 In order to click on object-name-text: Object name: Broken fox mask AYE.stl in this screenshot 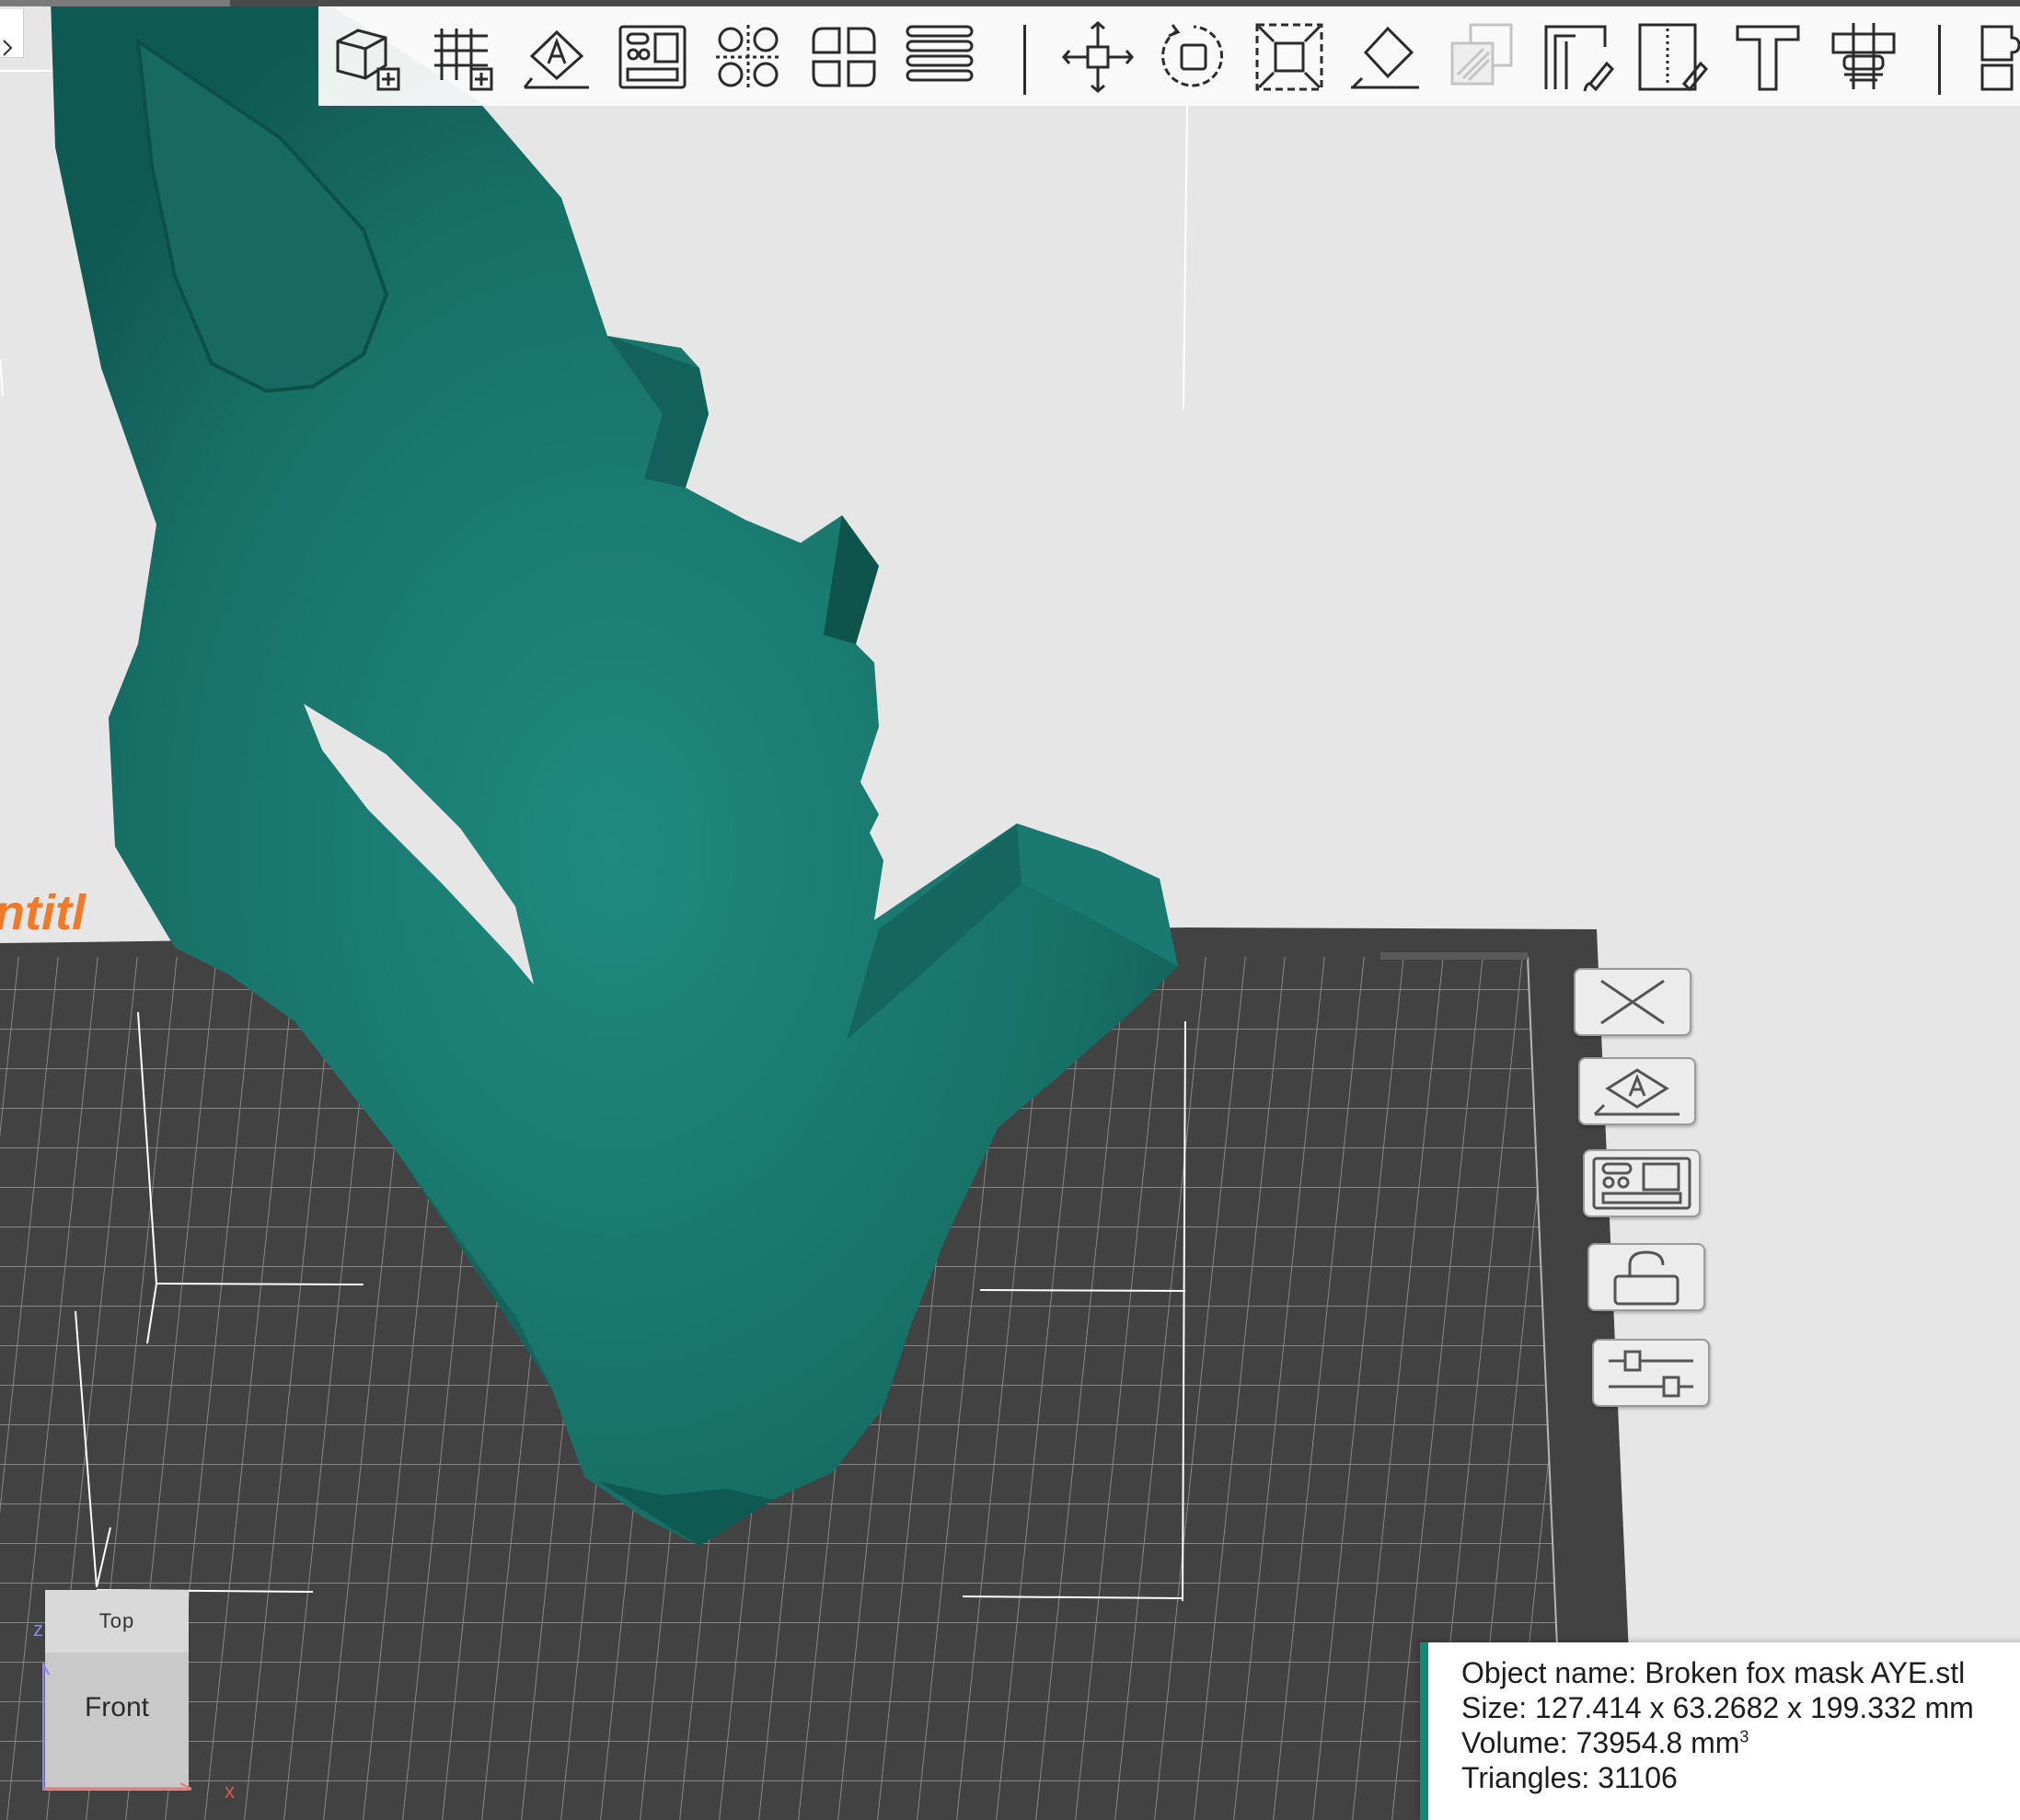, I will do `click(1713, 1672)`.